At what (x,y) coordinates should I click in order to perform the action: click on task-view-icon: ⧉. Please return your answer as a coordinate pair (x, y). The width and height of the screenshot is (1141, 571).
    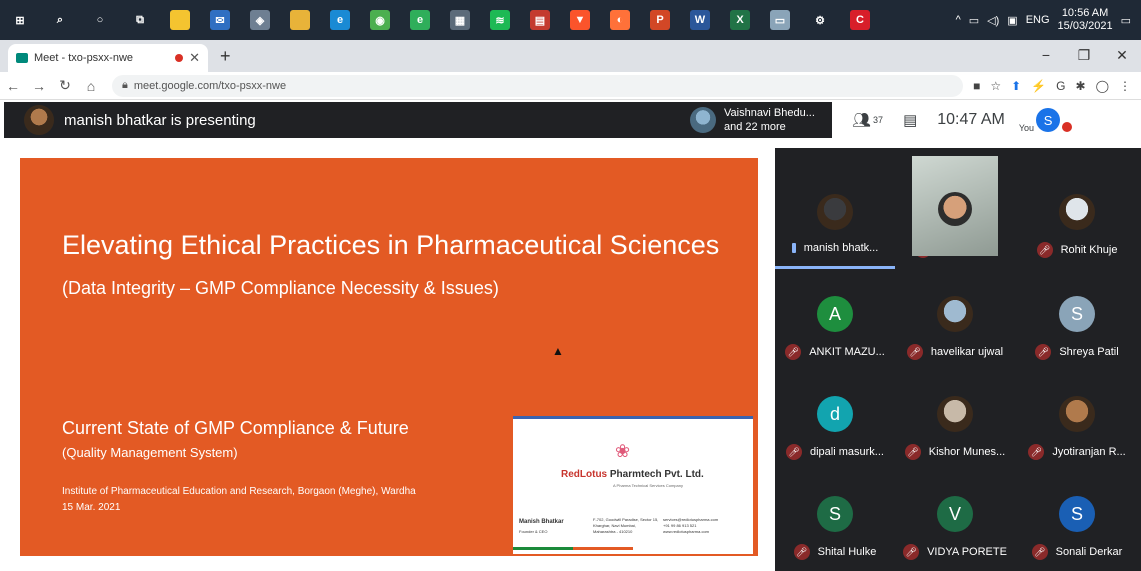
    Looking at the image, I should click on (140, 20).